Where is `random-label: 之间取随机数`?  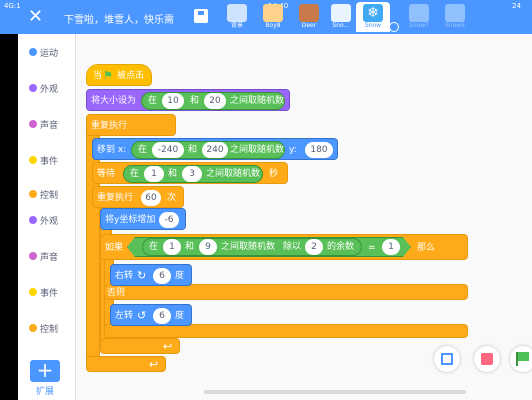 random-label: 之间取随机数 is located at coordinates (248, 247).